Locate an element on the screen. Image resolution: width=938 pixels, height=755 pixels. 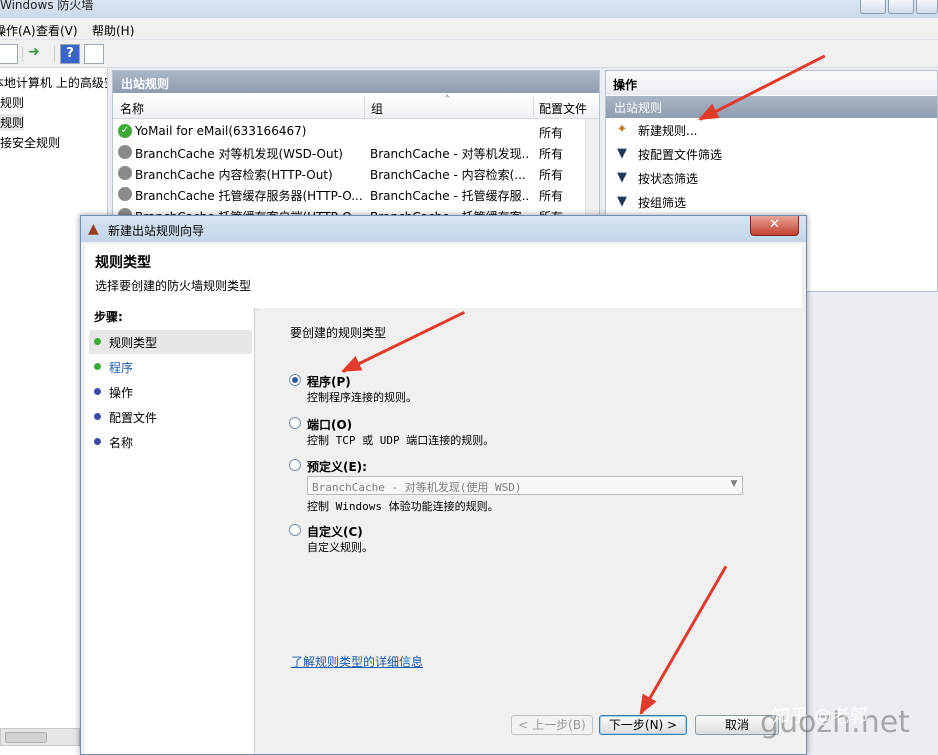
steps-label: 步骤: is located at coordinates (108, 317).